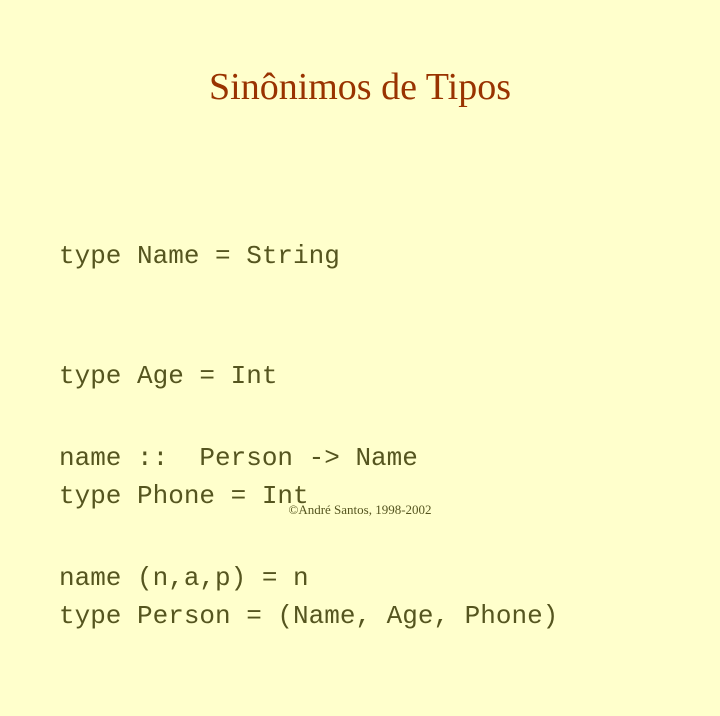  What do you see at coordinates (360, 87) in the screenshot?
I see `page-title: Sinônimos de Tipos` at bounding box center [360, 87].